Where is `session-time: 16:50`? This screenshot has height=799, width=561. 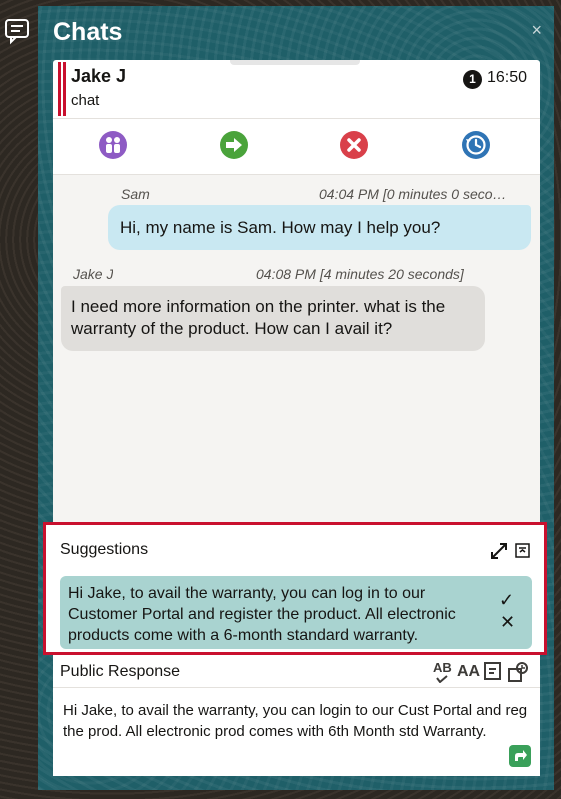
session-time: 16:50 is located at coordinates (507, 77).